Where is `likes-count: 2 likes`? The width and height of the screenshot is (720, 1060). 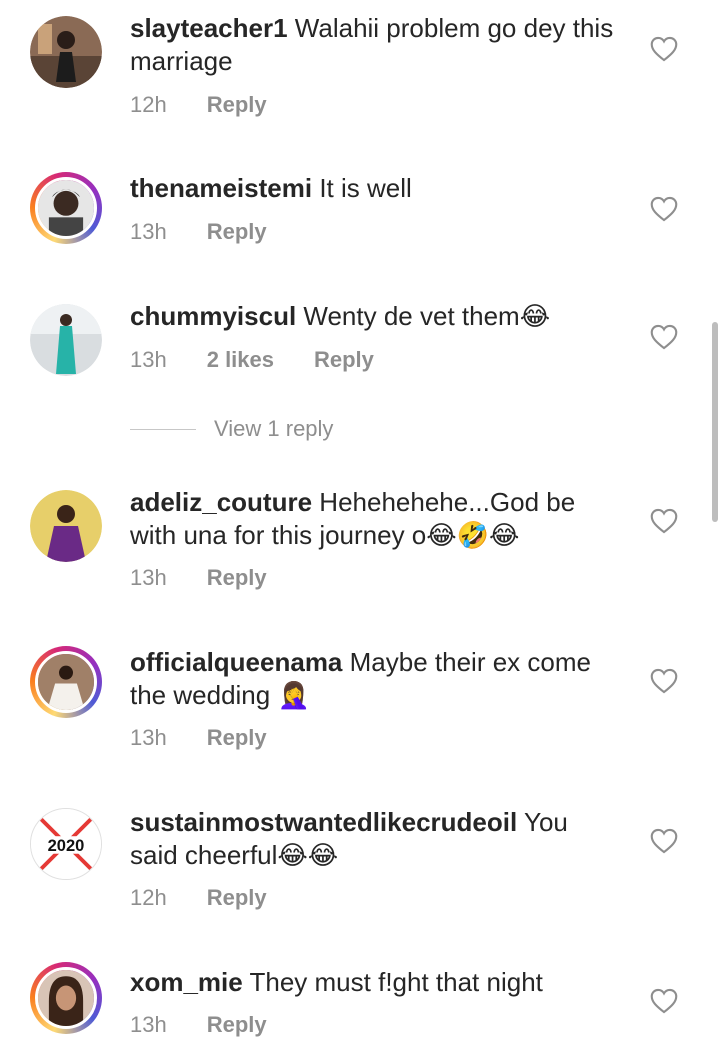
likes-count: 2 likes is located at coordinates (240, 360).